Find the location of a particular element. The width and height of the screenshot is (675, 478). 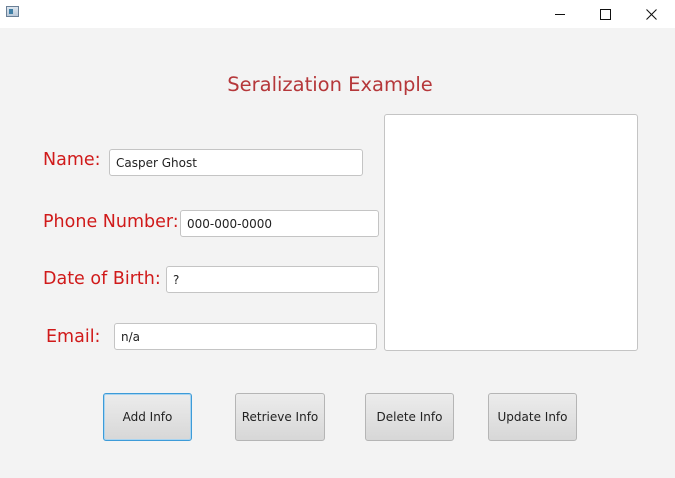

maximize-button is located at coordinates (605, 14).